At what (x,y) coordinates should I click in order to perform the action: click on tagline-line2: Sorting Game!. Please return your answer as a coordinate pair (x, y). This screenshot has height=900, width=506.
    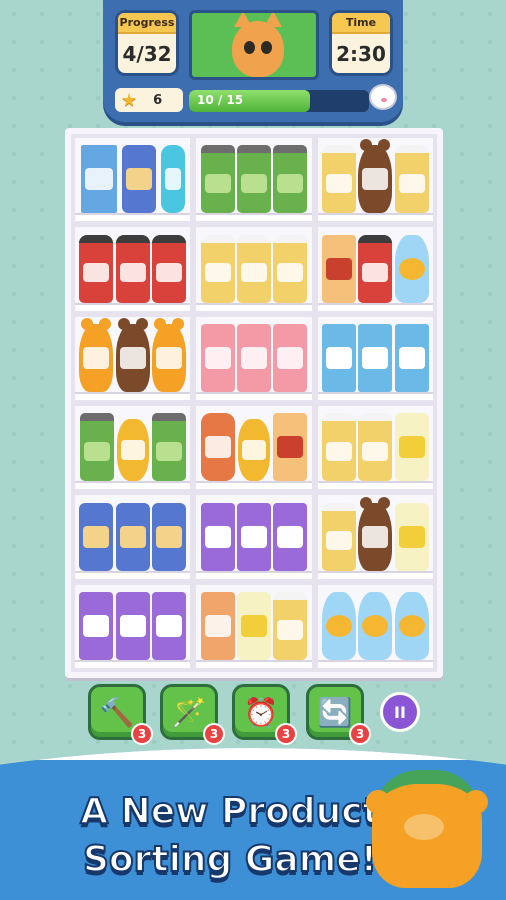
    Looking at the image, I should click on (230, 859).